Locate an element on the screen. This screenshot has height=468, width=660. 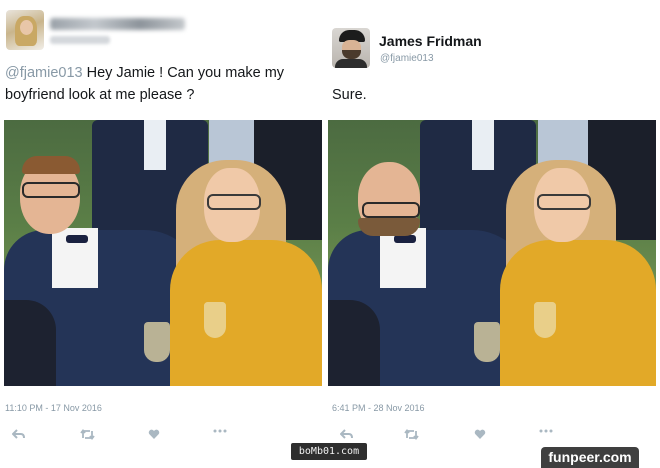
watermark-funpeer: funpeer.com is located at coordinates (590, 457).